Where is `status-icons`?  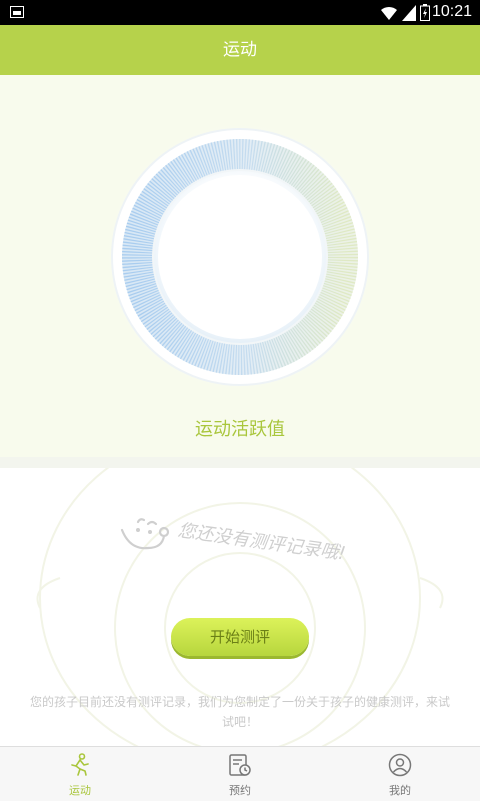
status-icons is located at coordinates (405, 12).